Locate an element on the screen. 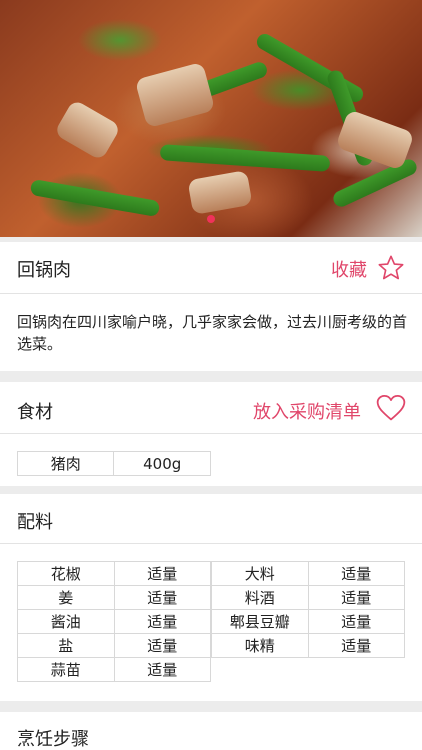  ingredient-amount: 400g is located at coordinates (162, 463).